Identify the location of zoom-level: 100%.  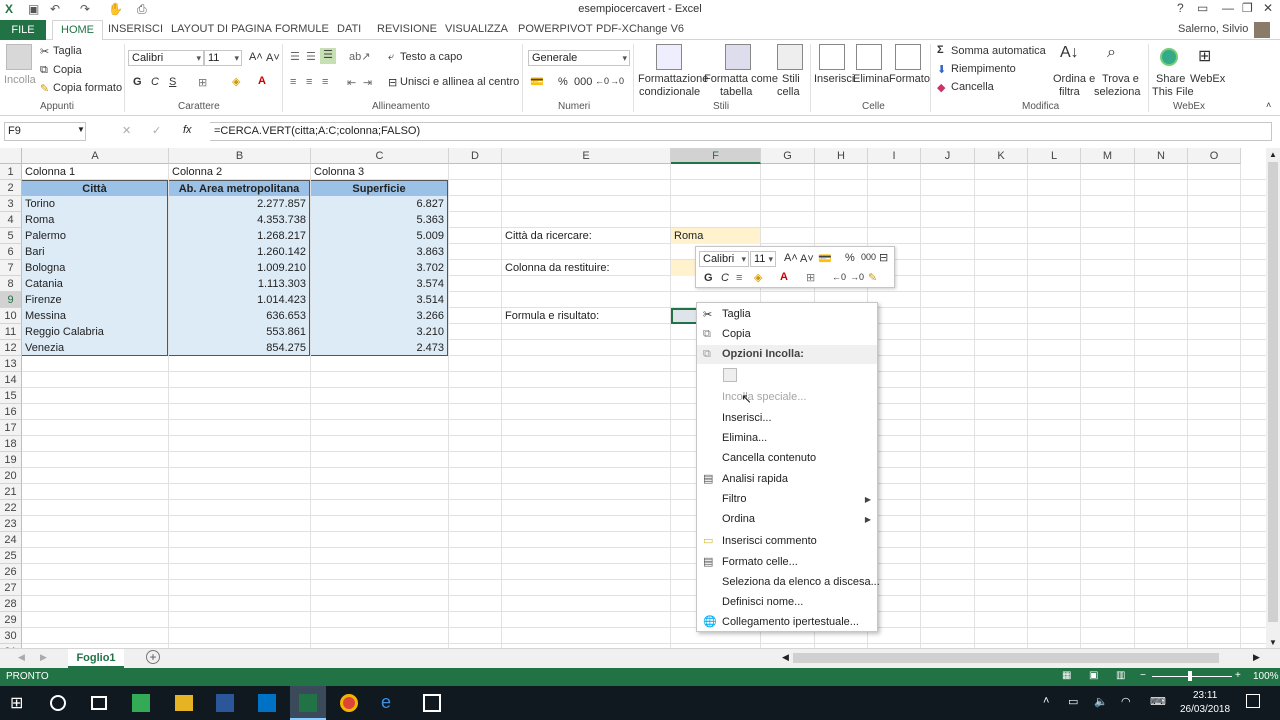
(1266, 676).